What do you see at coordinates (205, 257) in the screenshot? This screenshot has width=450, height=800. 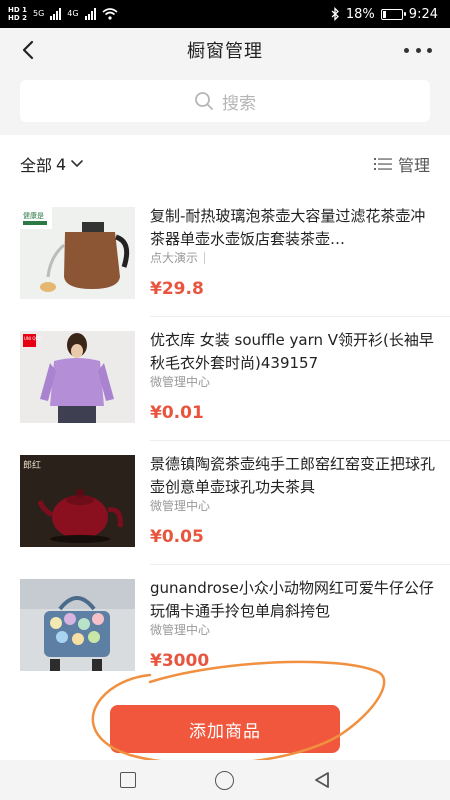 I see `shop-divider` at bounding box center [205, 257].